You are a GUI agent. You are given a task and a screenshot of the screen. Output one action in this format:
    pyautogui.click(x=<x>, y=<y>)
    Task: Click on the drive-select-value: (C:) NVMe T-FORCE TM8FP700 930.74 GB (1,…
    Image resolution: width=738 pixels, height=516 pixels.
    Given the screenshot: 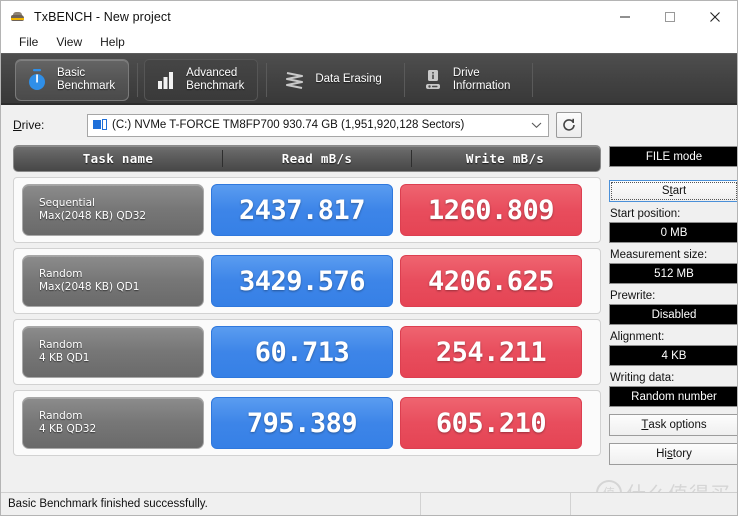 What is the action you would take?
    pyautogui.click(x=288, y=125)
    